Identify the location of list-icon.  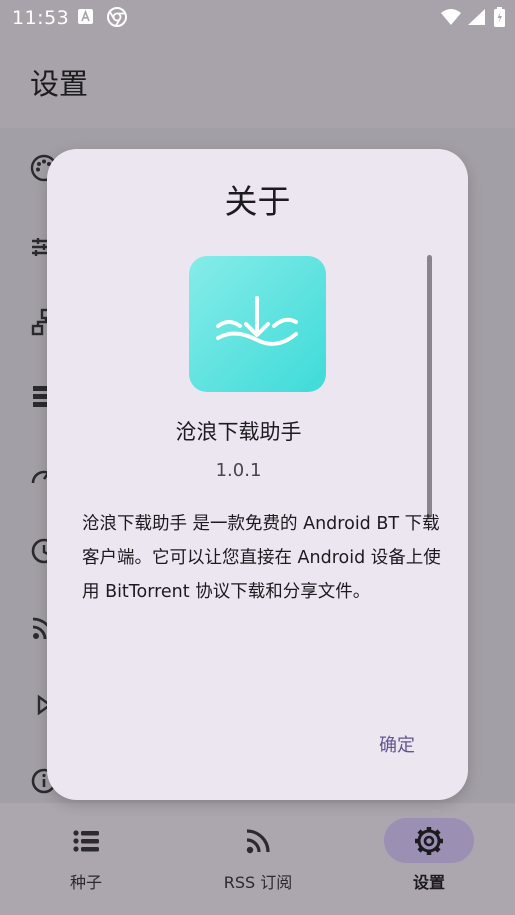
(86, 841).